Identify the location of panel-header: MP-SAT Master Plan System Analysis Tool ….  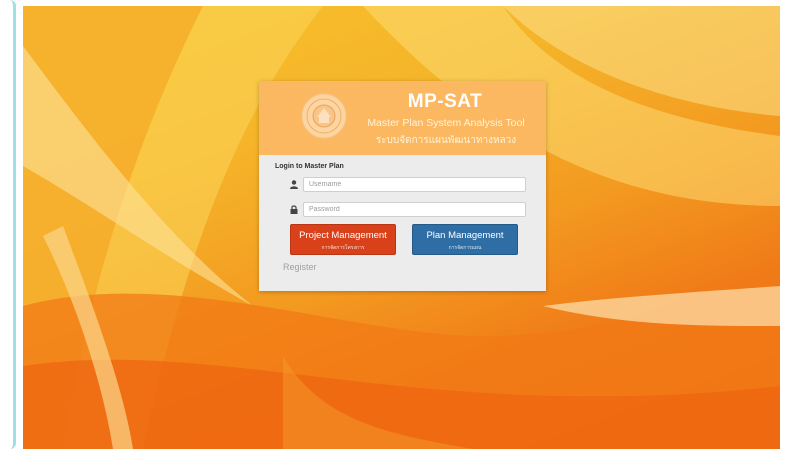
(402, 118).